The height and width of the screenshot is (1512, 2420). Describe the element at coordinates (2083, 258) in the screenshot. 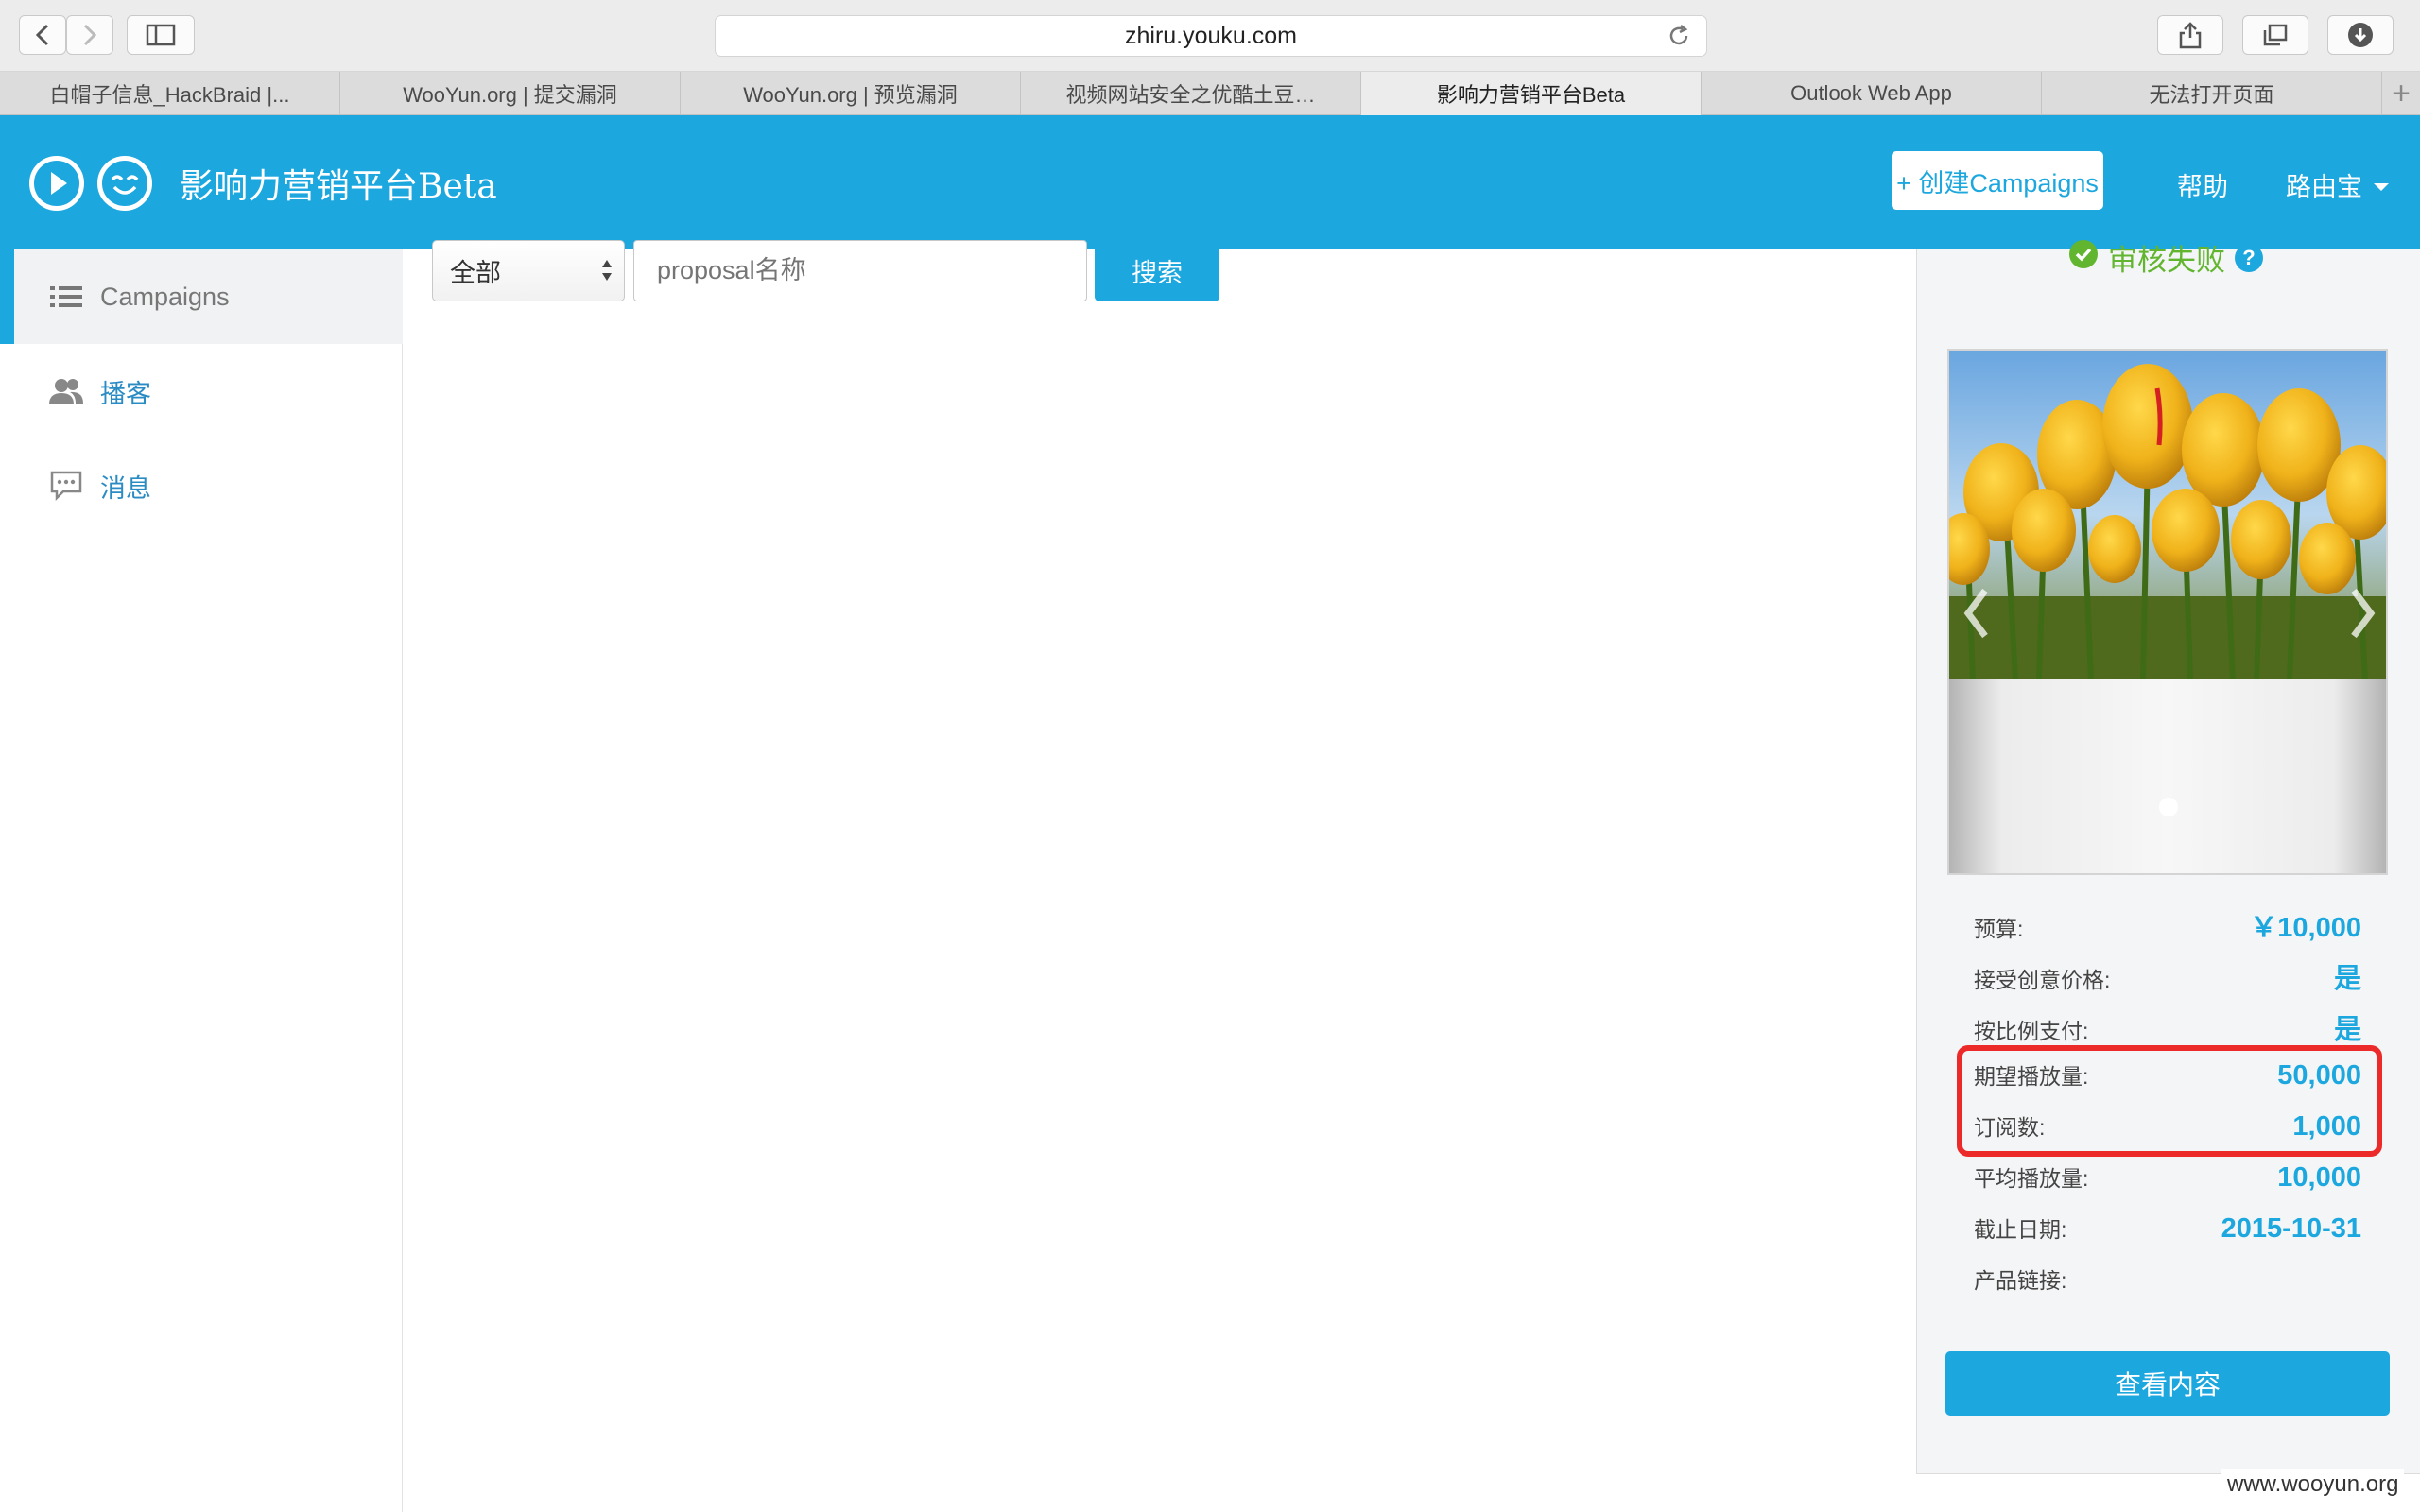

I see `check-circle-icon` at that location.